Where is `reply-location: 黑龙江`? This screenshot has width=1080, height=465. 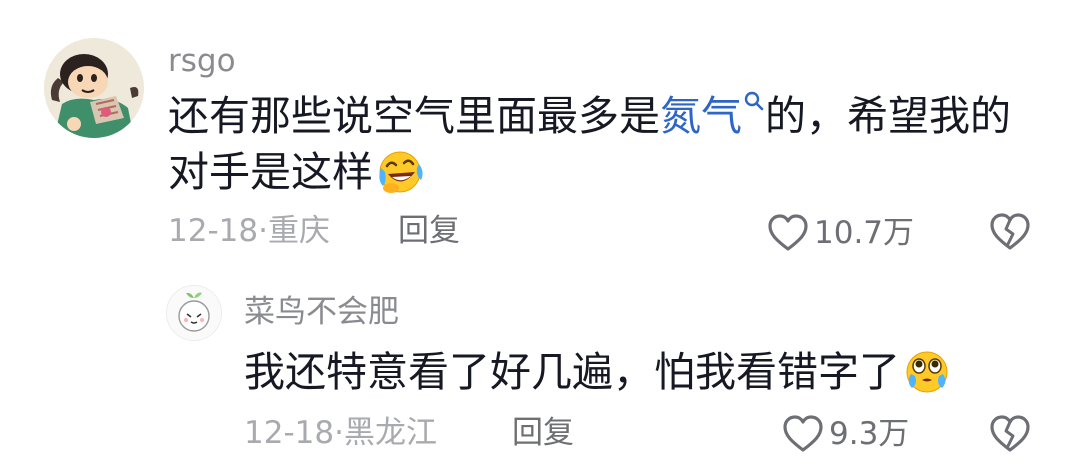 reply-location: 黑龙江 is located at coordinates (390, 433).